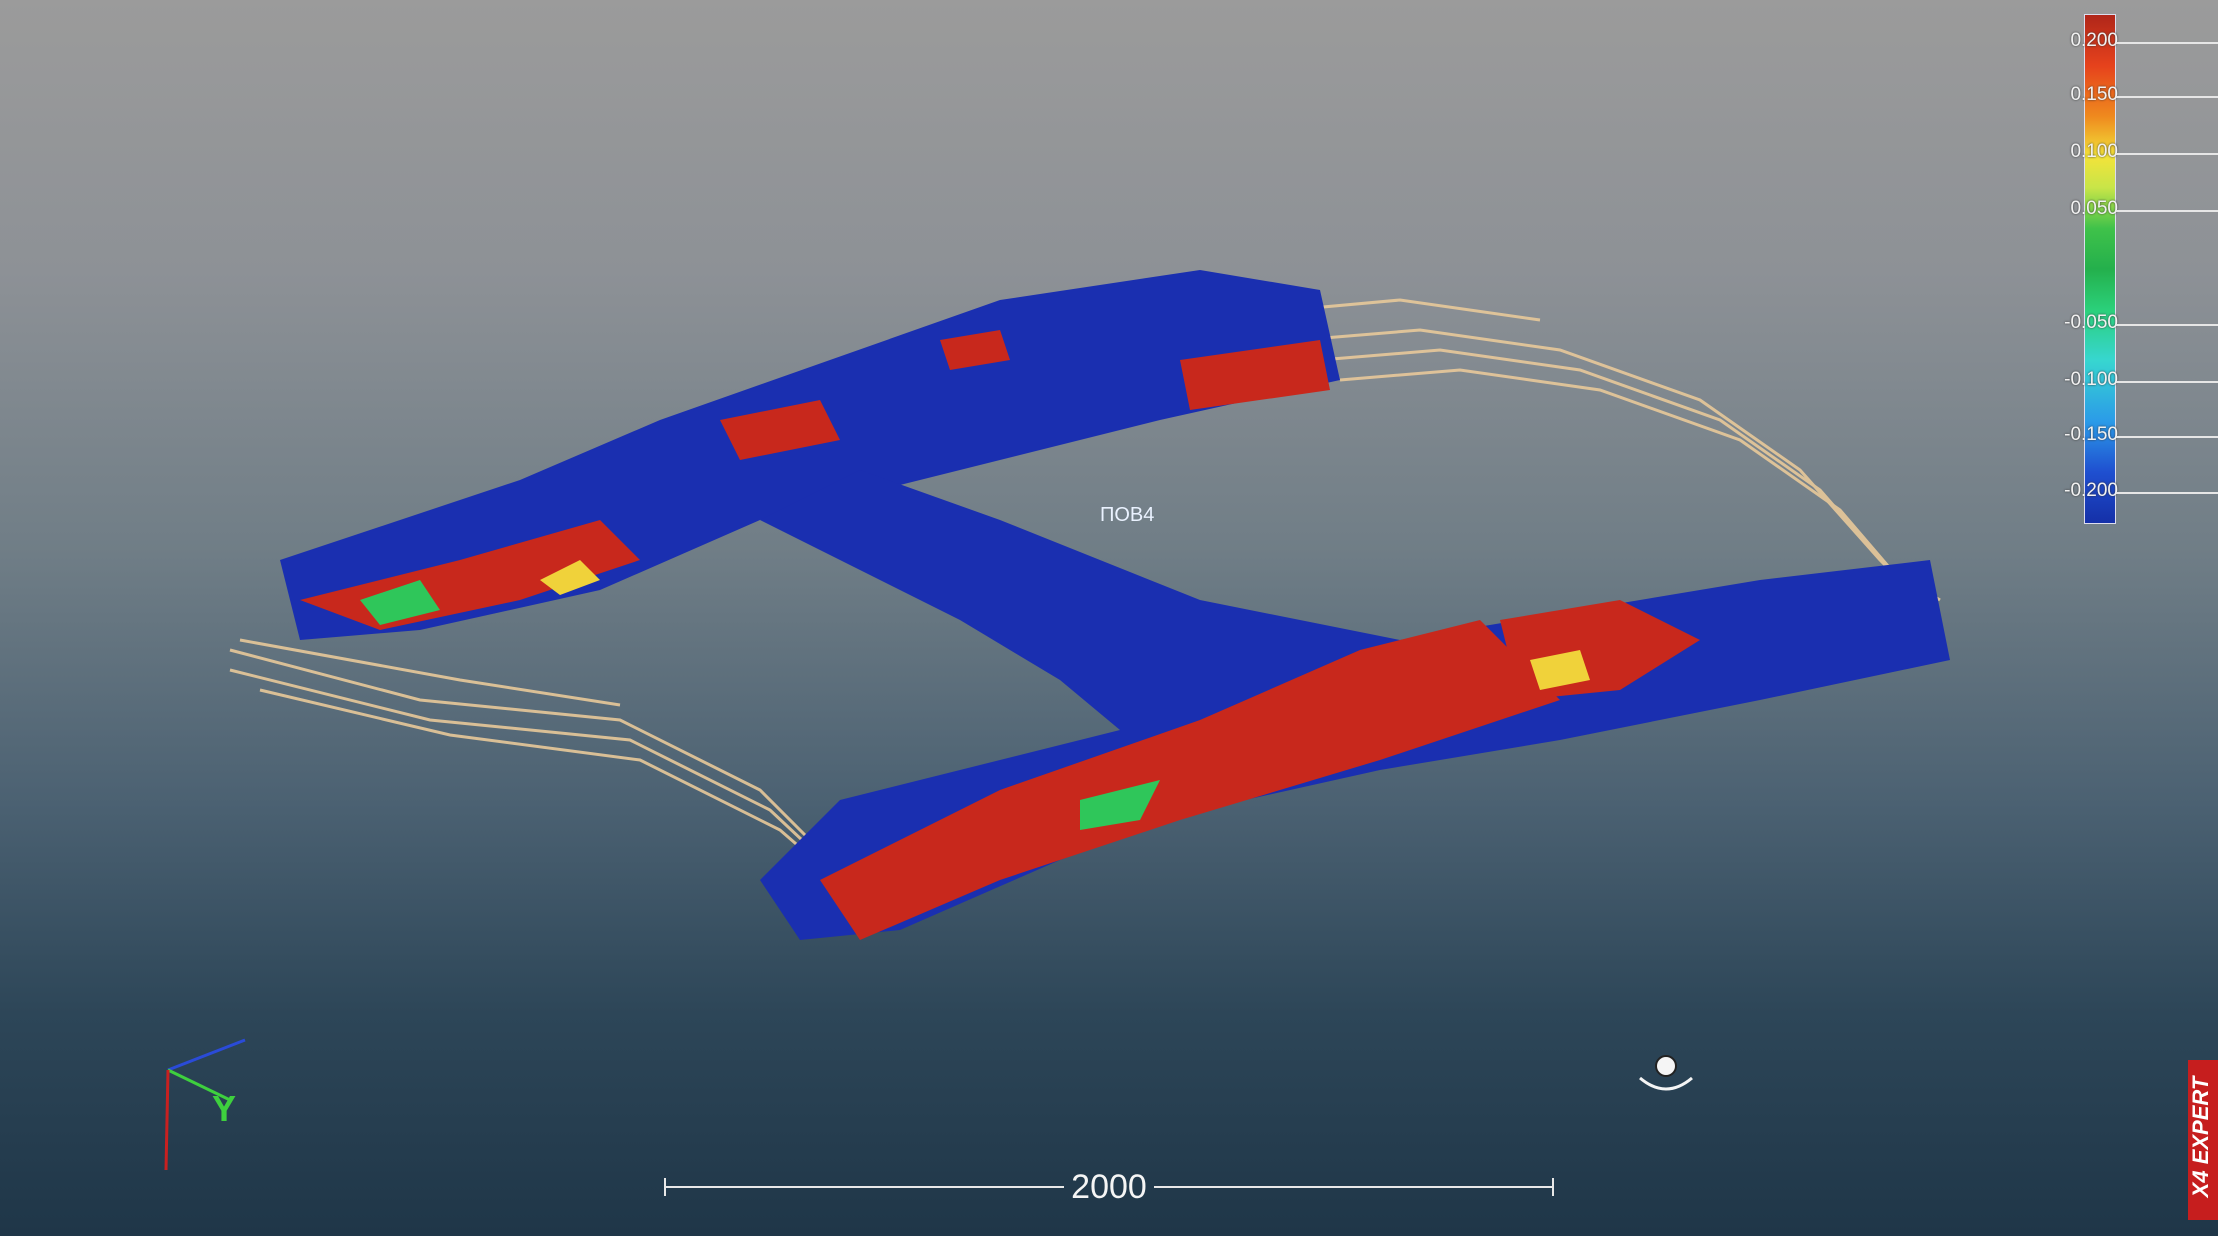 This screenshot has width=2218, height=1236. I want to click on legend-tick: 0.150, so click(2094, 94).